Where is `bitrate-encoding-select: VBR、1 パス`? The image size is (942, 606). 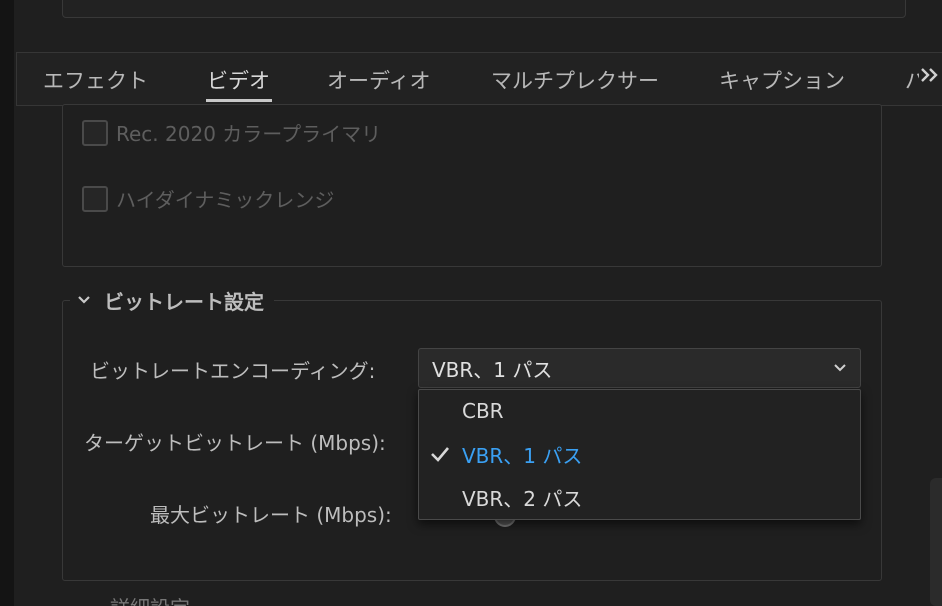
bitrate-encoding-select: VBR、1 パス is located at coordinates (639, 368).